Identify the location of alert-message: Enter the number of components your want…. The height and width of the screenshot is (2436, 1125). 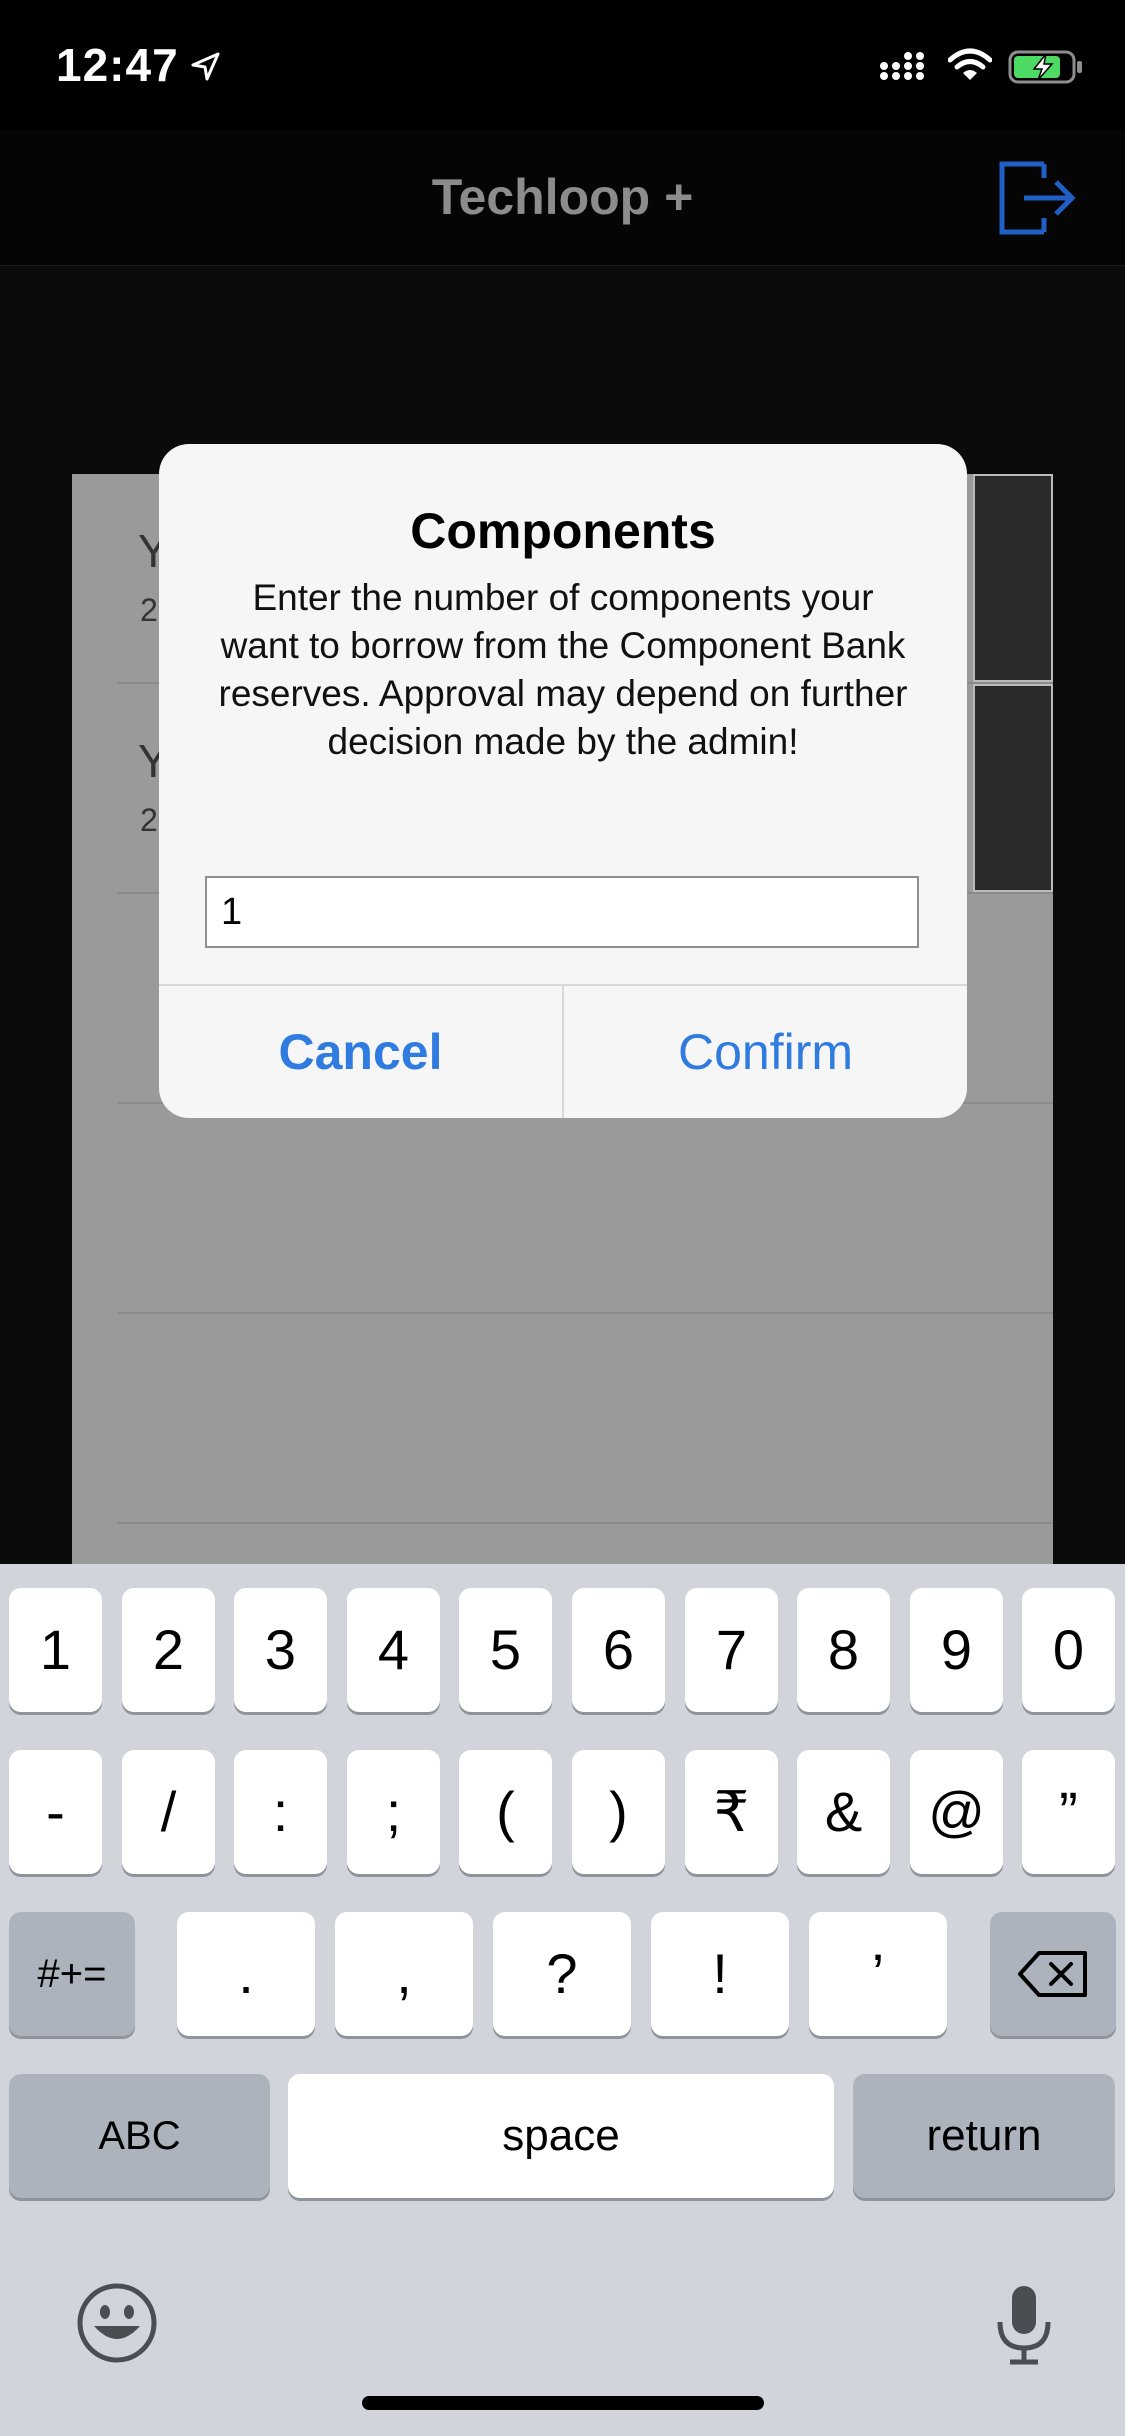
(563, 669).